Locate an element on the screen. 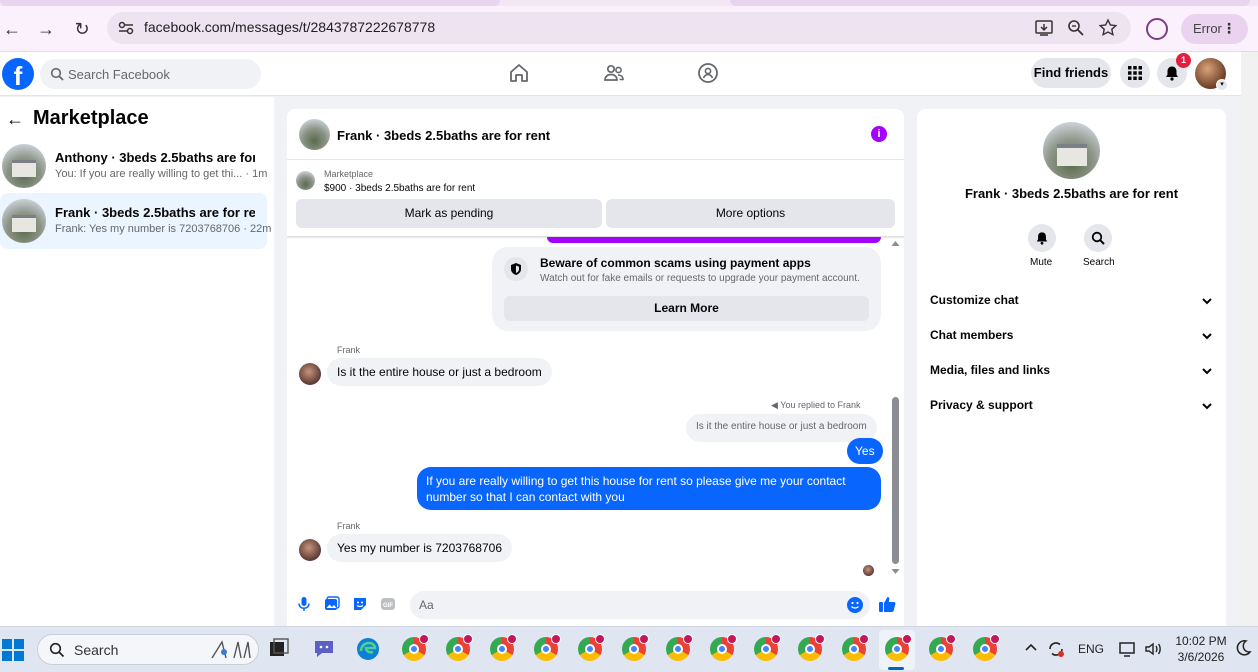  language-indicator: ENG is located at coordinates (1091, 649).